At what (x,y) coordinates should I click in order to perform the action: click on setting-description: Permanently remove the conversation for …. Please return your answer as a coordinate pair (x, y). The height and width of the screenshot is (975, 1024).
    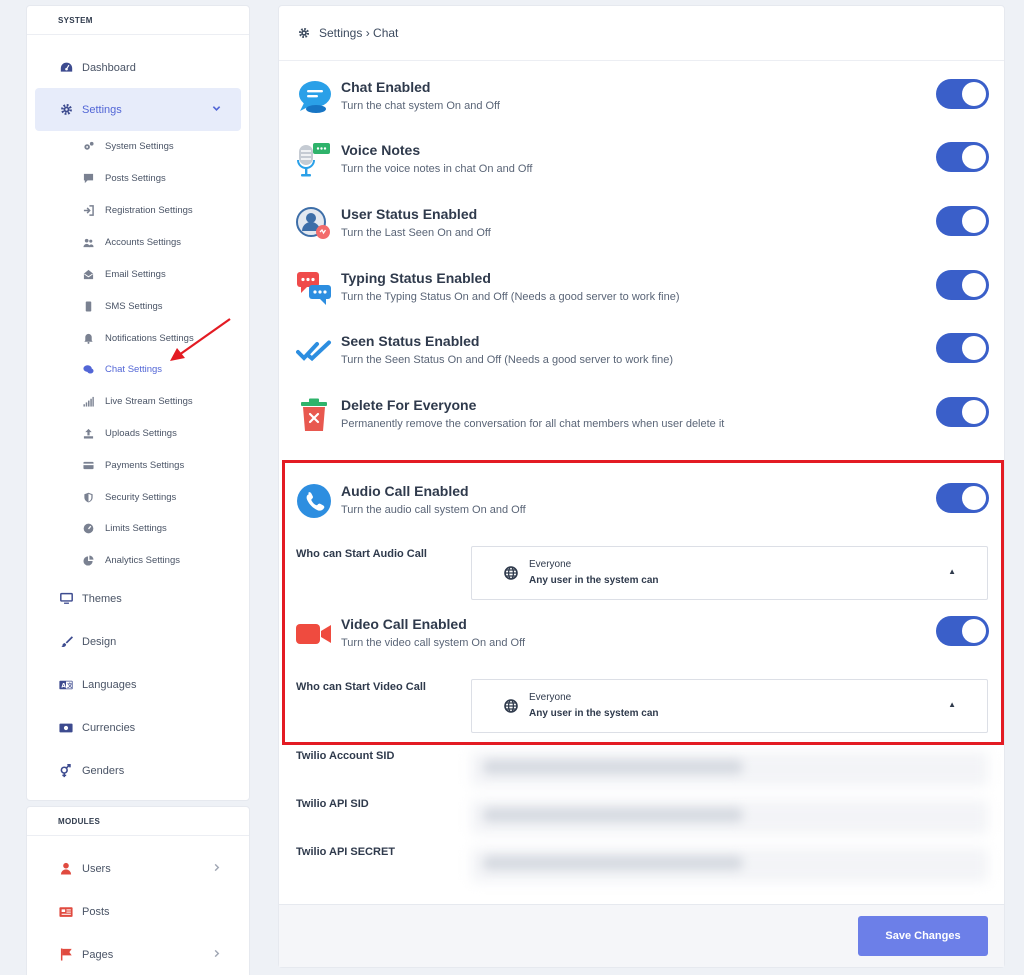
    Looking at the image, I should click on (533, 424).